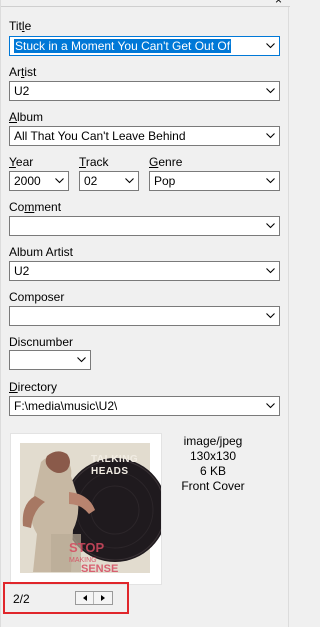  I want to click on artist-combo: U2, so click(144, 91).